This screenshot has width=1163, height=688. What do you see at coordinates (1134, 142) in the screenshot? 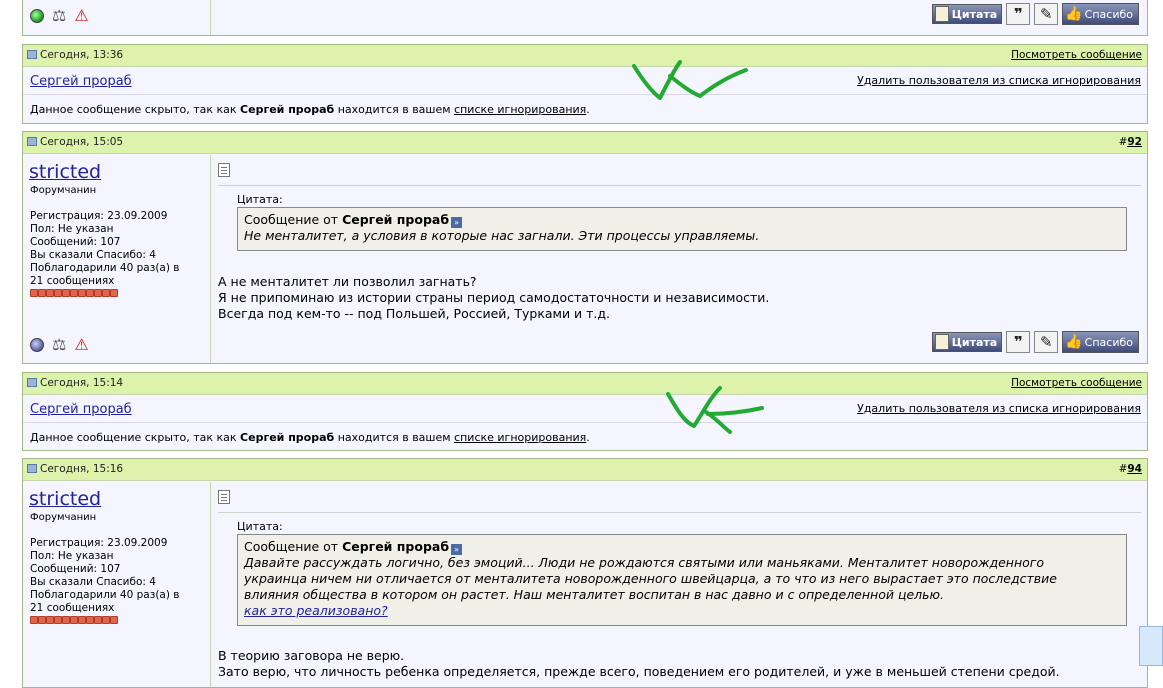
I see `post-number-link: 92` at bounding box center [1134, 142].